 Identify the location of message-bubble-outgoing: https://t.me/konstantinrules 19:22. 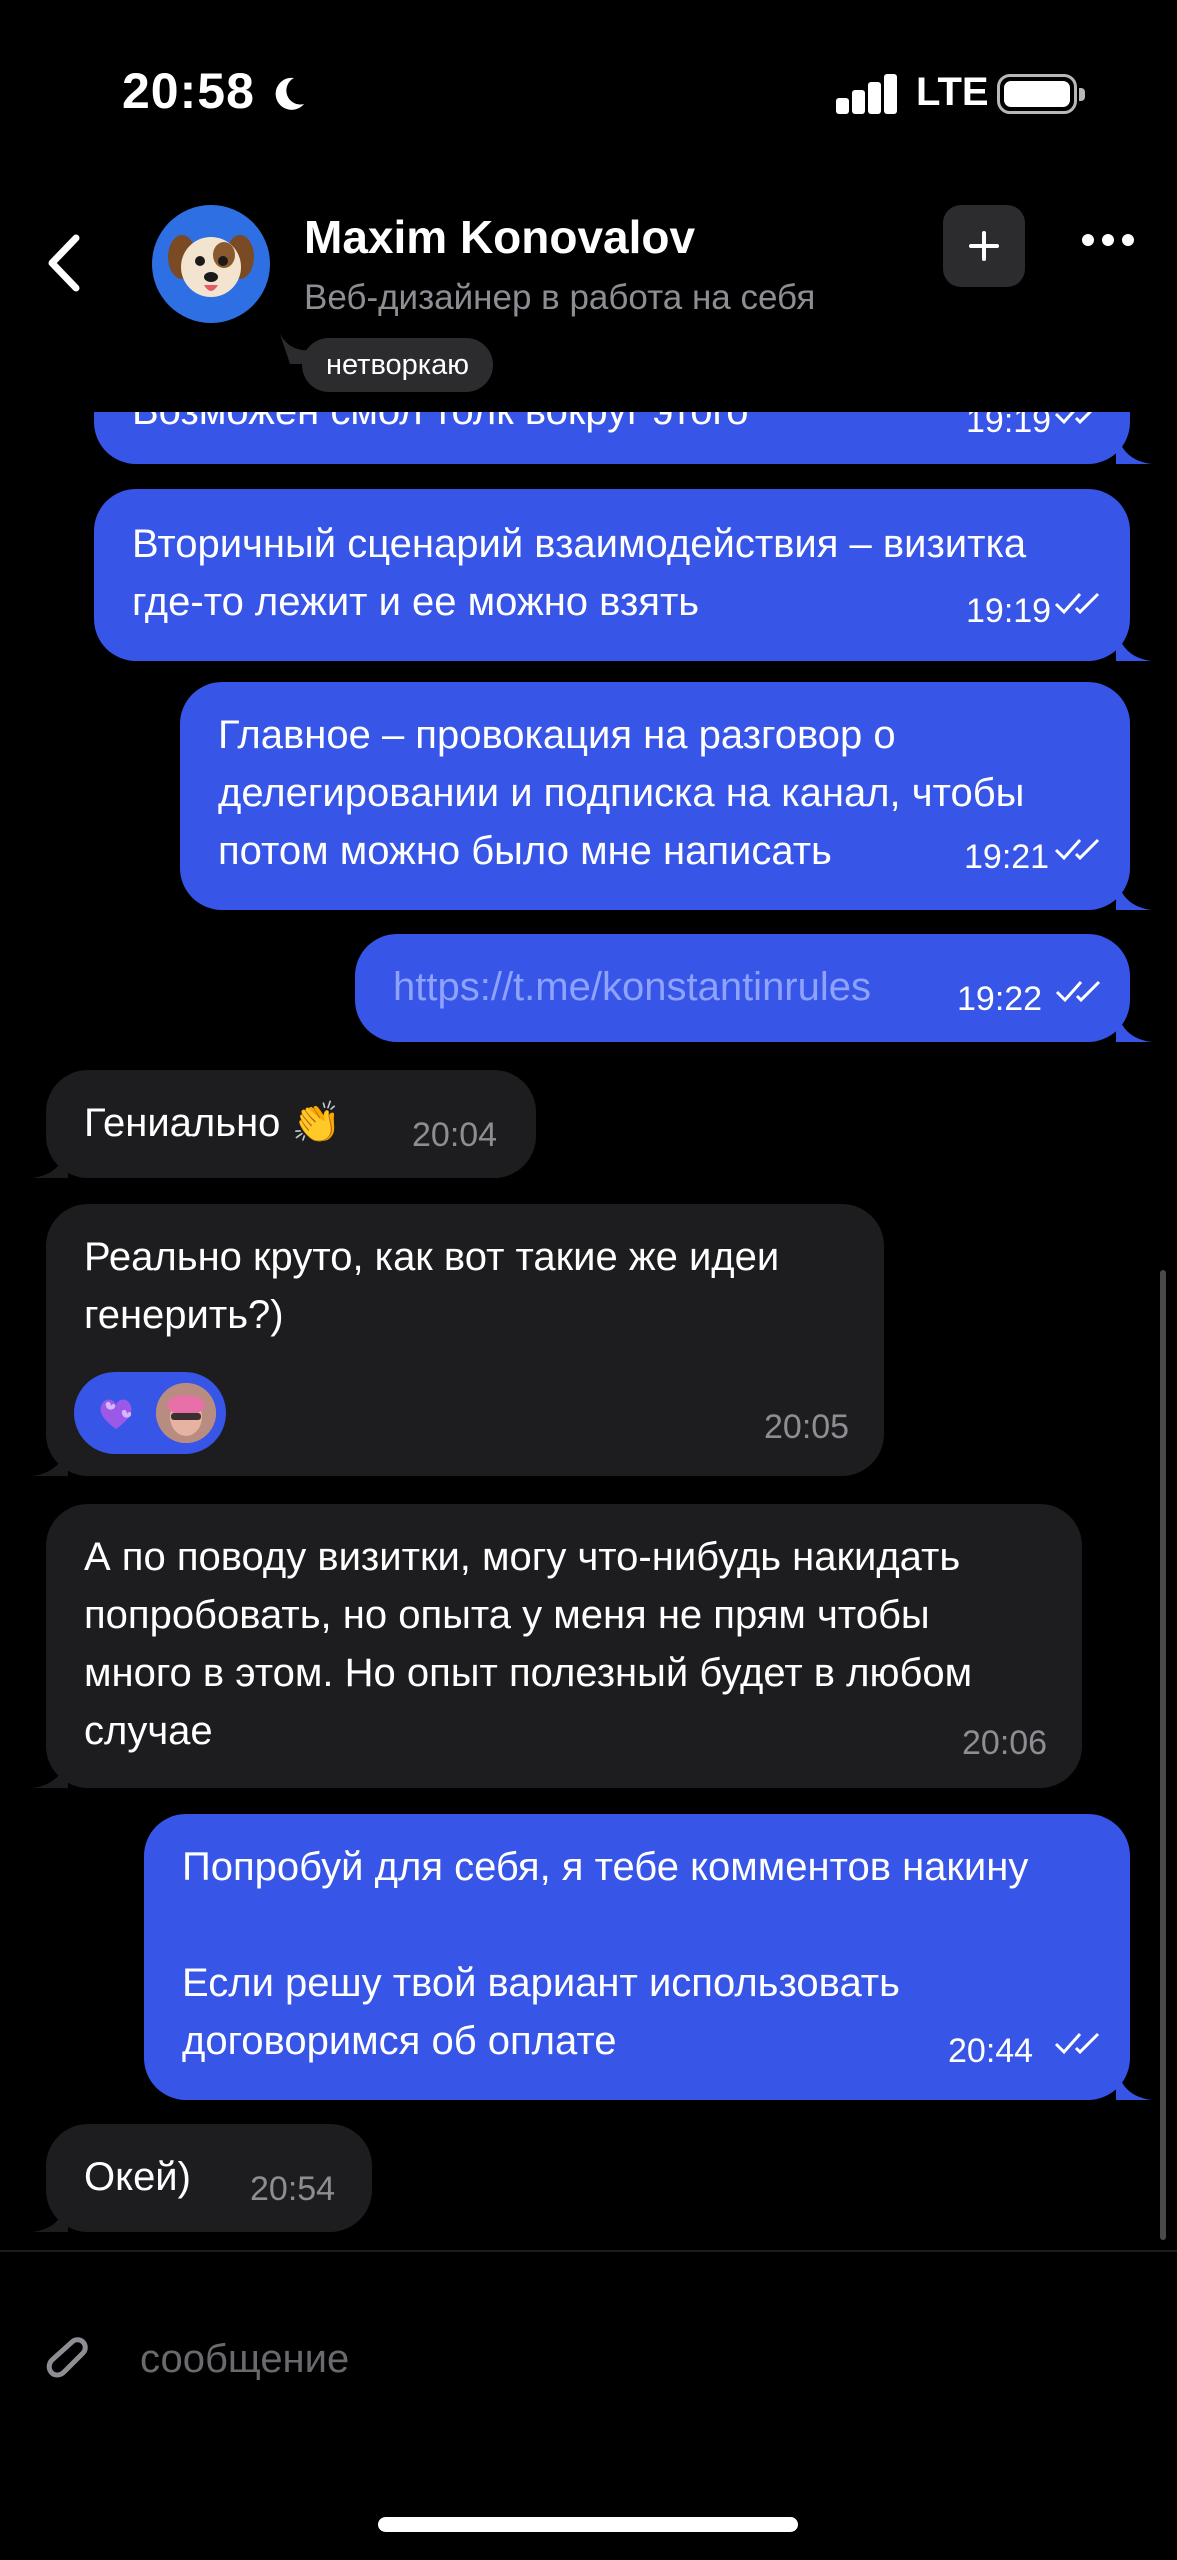
(742, 988).